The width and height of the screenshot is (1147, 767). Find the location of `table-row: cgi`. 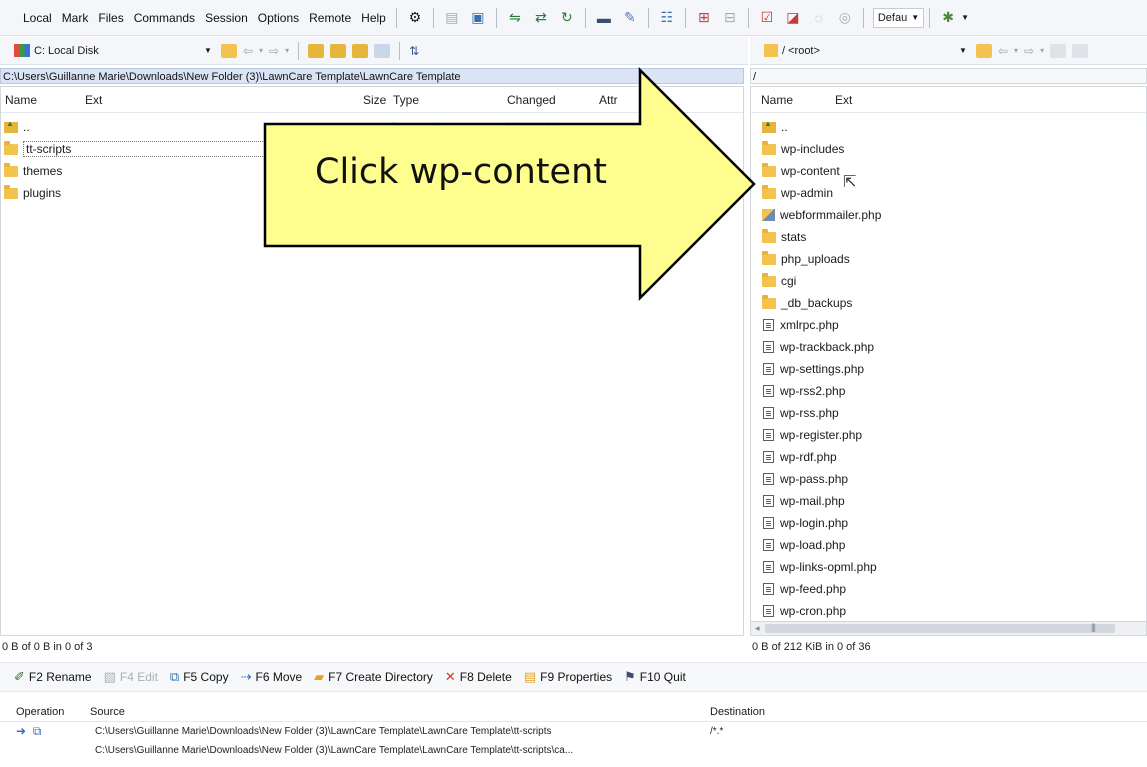

table-row: cgi is located at coordinates (948, 281).